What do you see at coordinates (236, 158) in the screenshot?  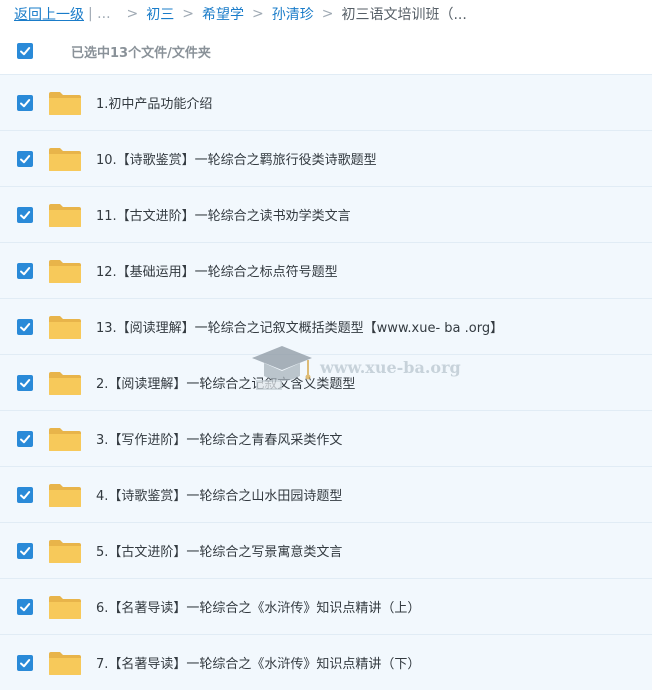 I see `file-name: 10.【诗歌鉴赏】一轮综合之羁旅行役类诗歌题型` at bounding box center [236, 158].